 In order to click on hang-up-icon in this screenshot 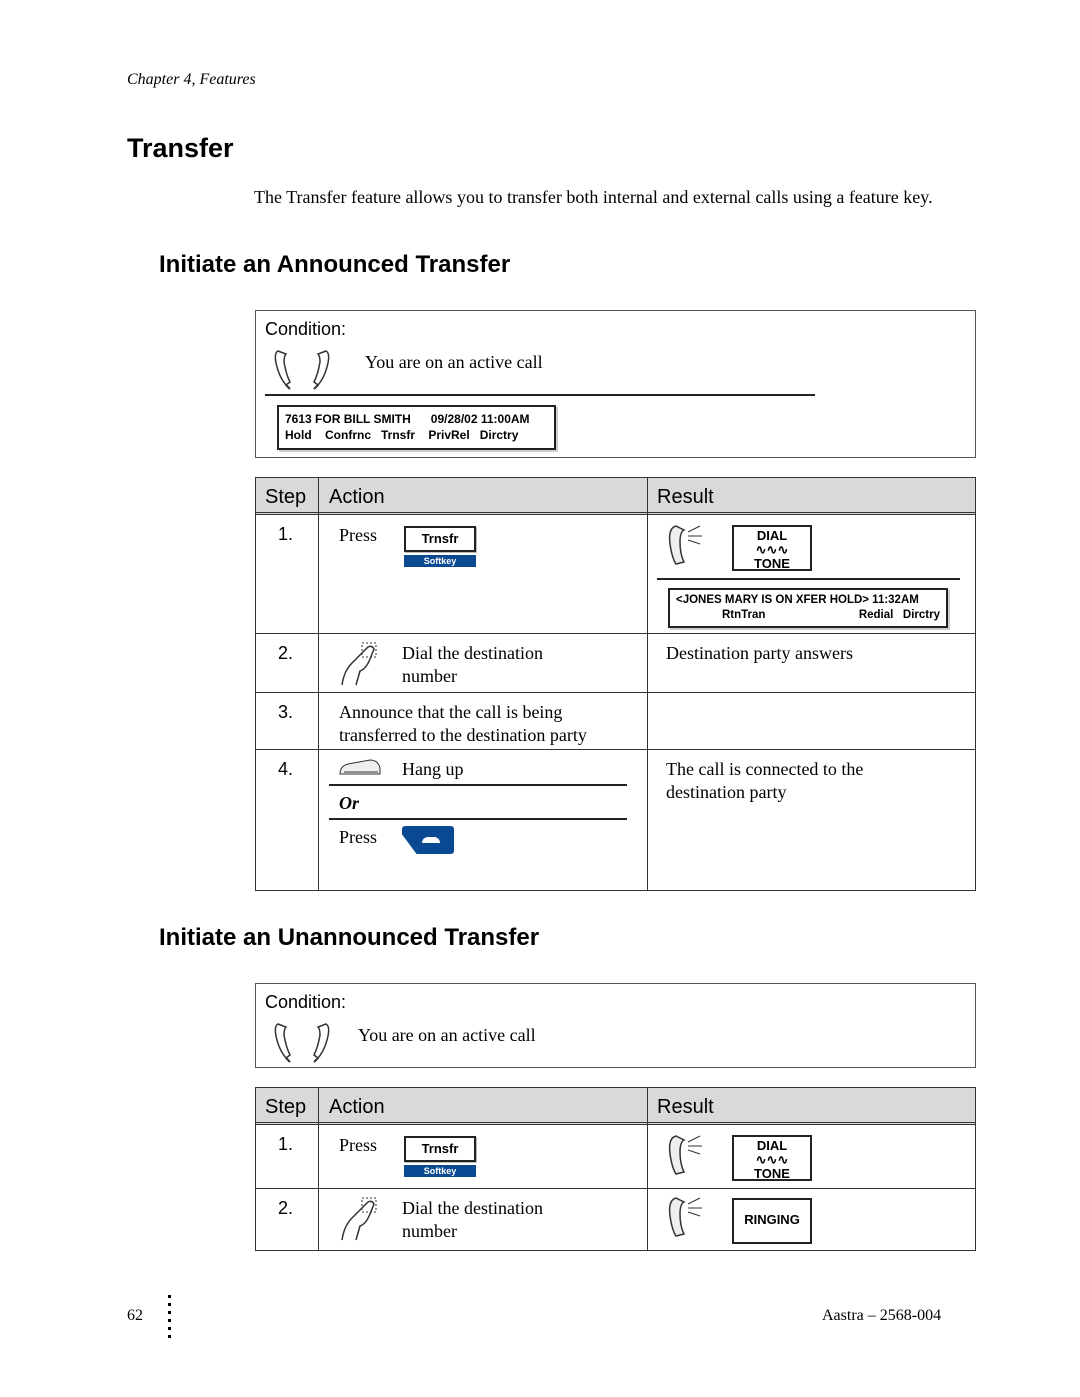, I will do `click(431, 840)`.